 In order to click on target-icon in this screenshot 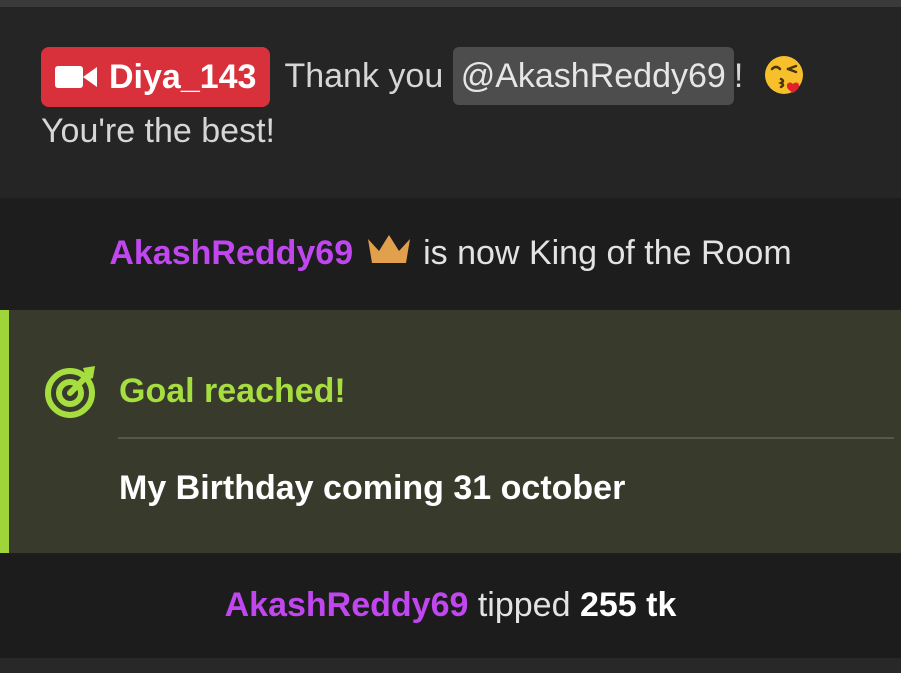, I will do `click(70, 392)`.